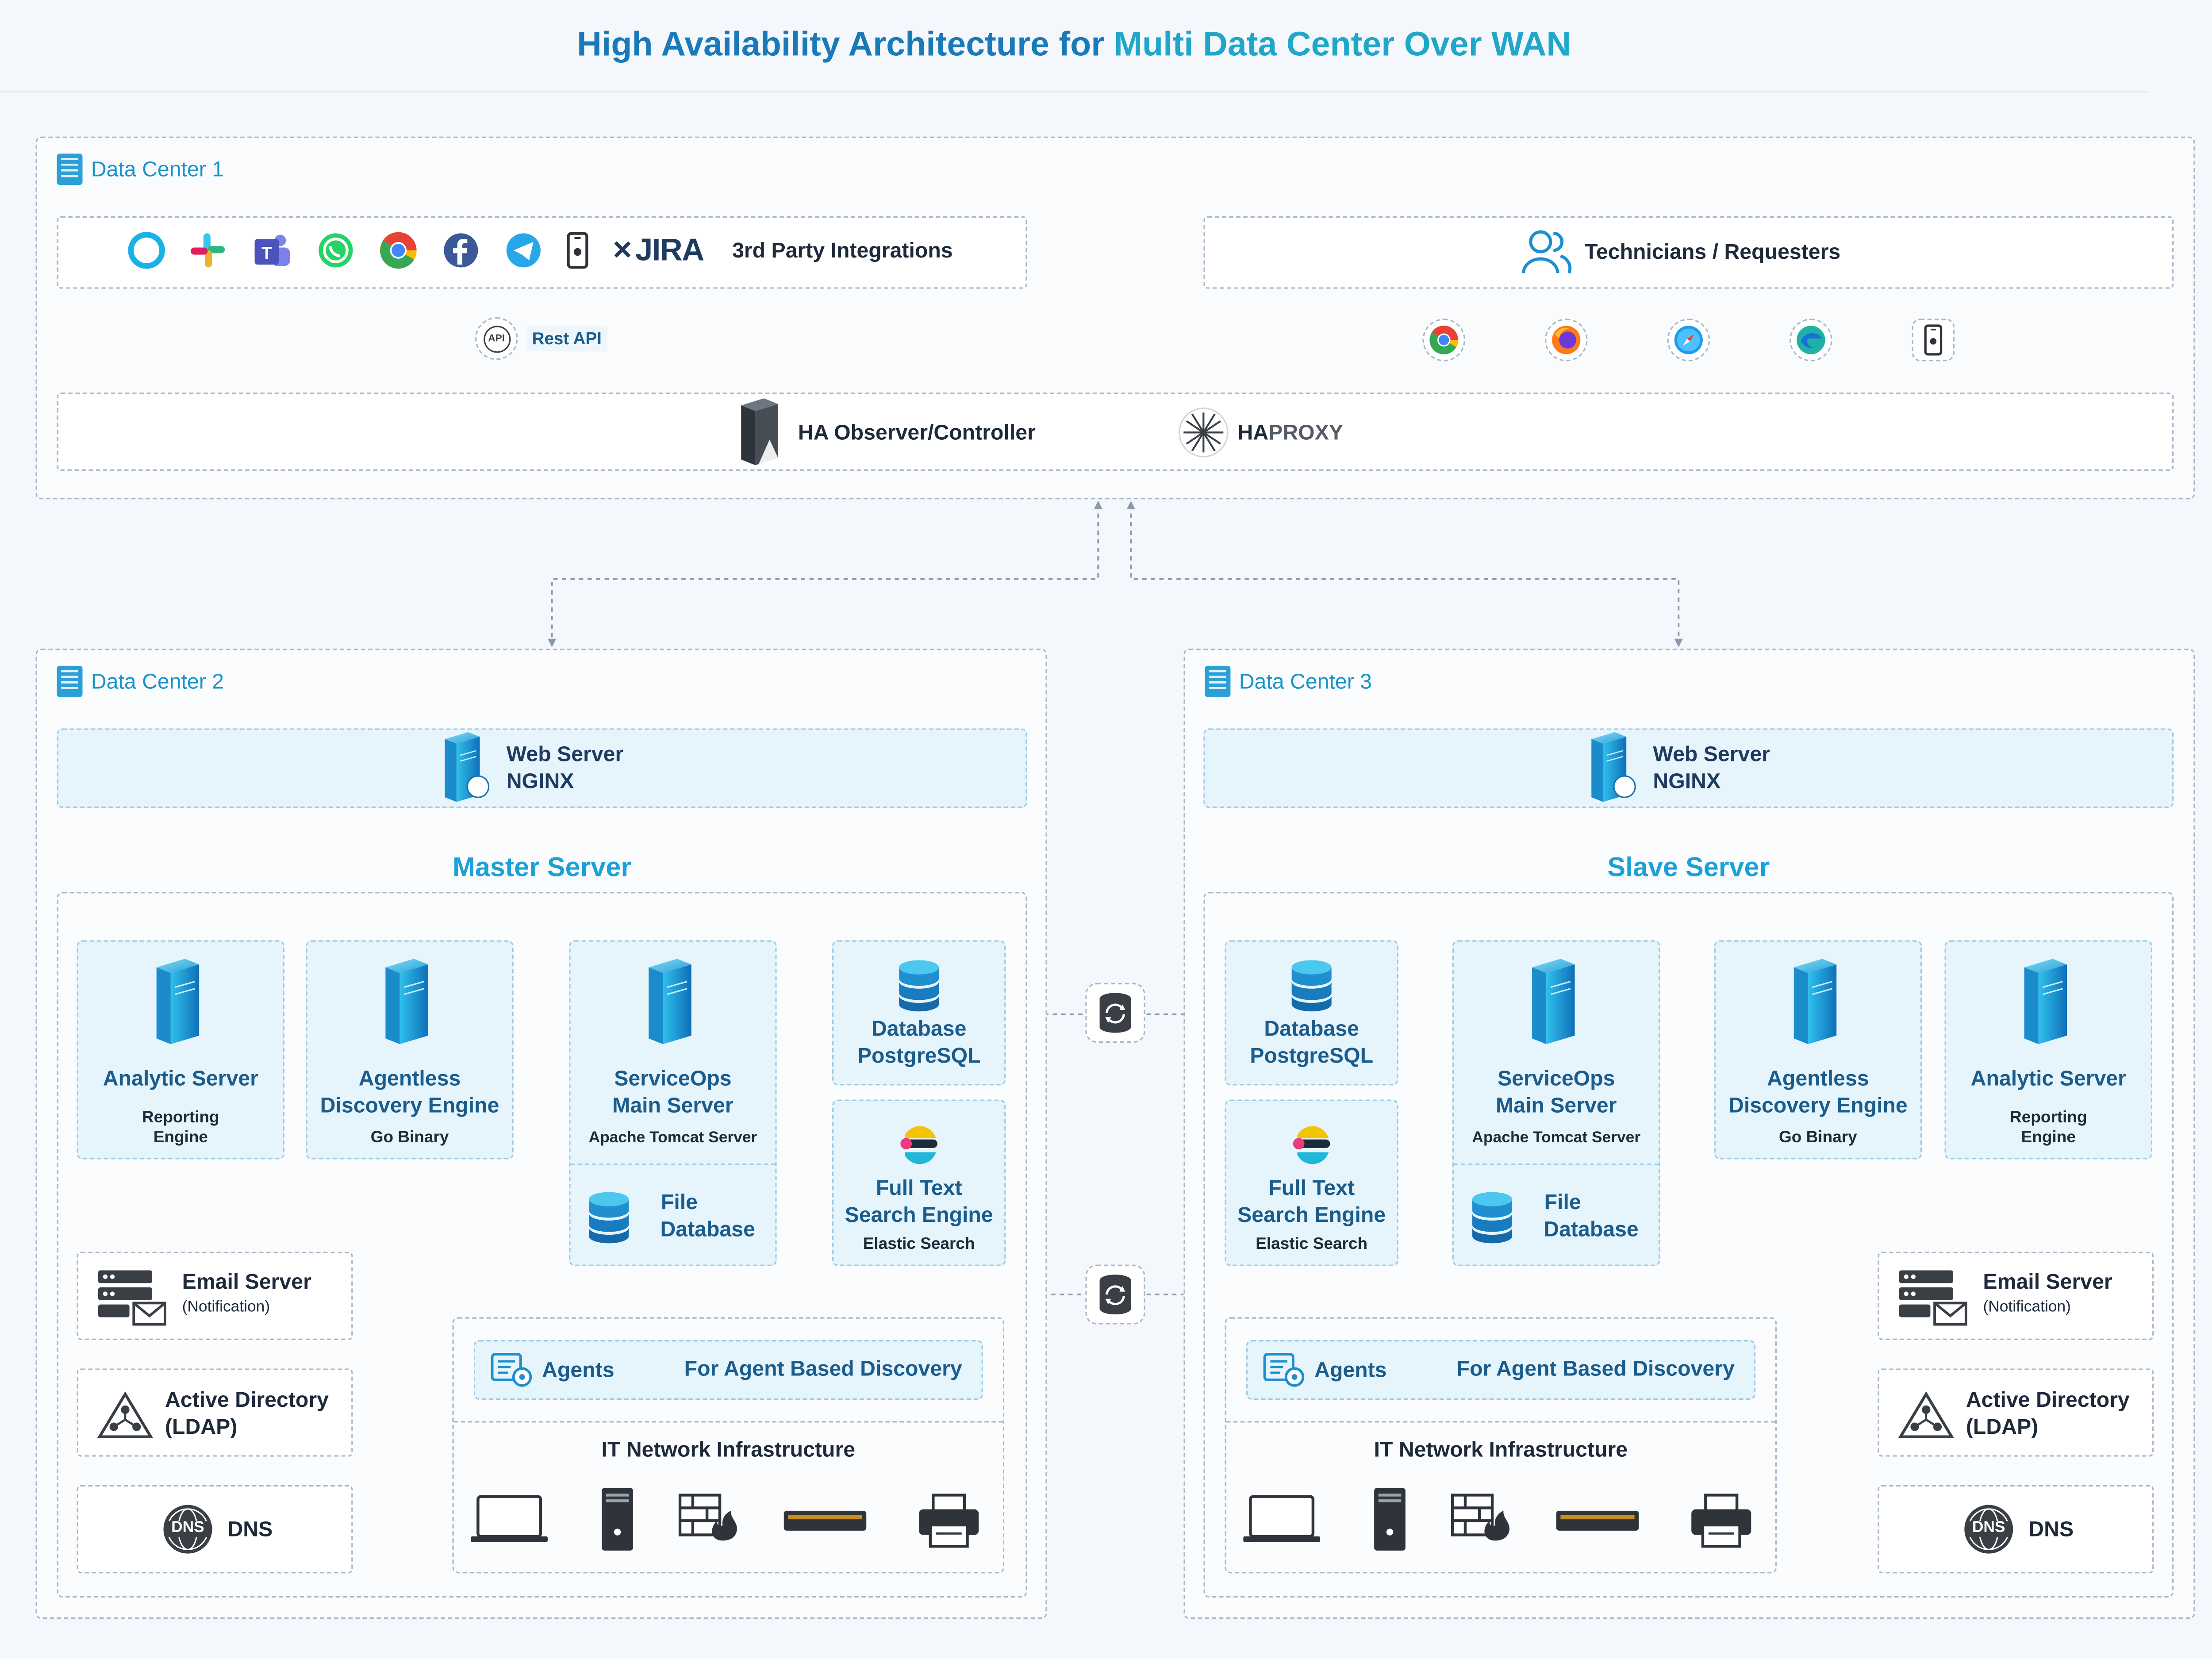 The image size is (2212, 1659). I want to click on jira-icon: ✕ JIRA, so click(658, 250).